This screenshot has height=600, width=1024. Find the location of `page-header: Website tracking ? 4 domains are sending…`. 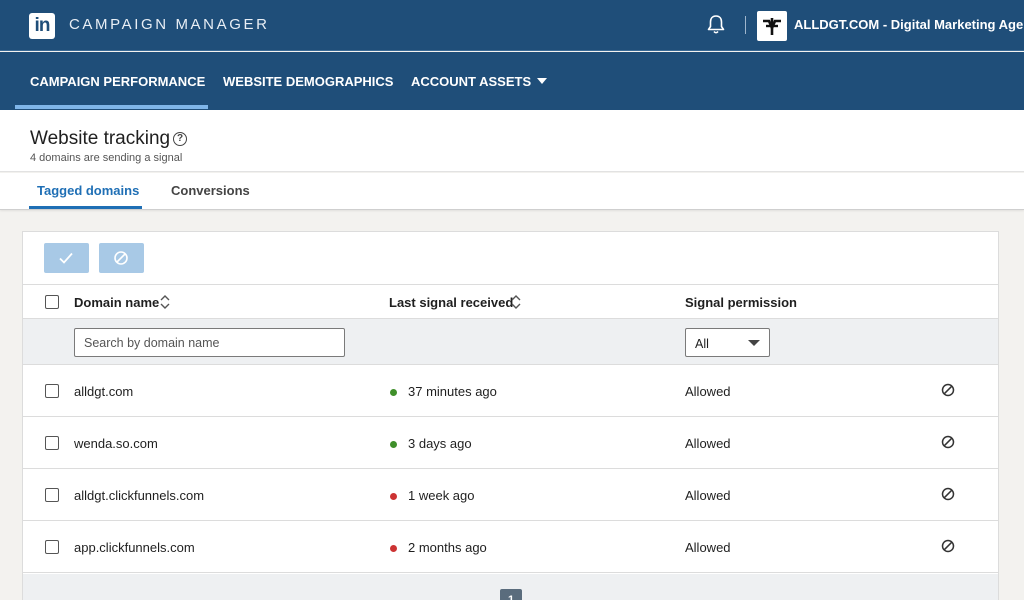

page-header: Website tracking ? 4 domains are sending… is located at coordinates (512, 141).